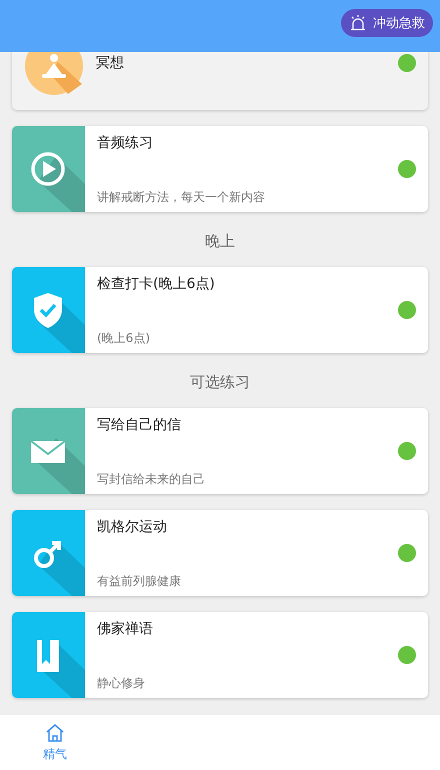 This screenshot has width=440, height=770. I want to click on card-subtitle: 讲解戒断方法，每天一个新内容, so click(181, 197).